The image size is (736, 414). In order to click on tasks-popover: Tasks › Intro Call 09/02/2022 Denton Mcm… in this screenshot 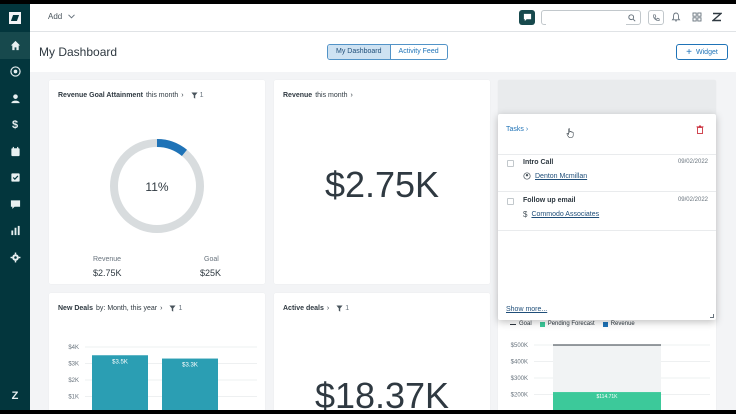, I will do `click(607, 217)`.